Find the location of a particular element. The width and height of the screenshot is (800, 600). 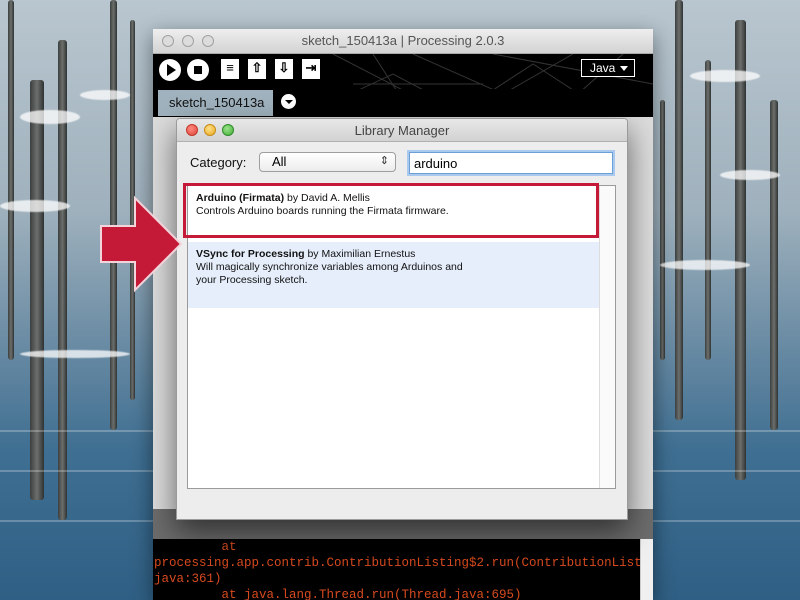

export-icon: ⇥ is located at coordinates (311, 67).